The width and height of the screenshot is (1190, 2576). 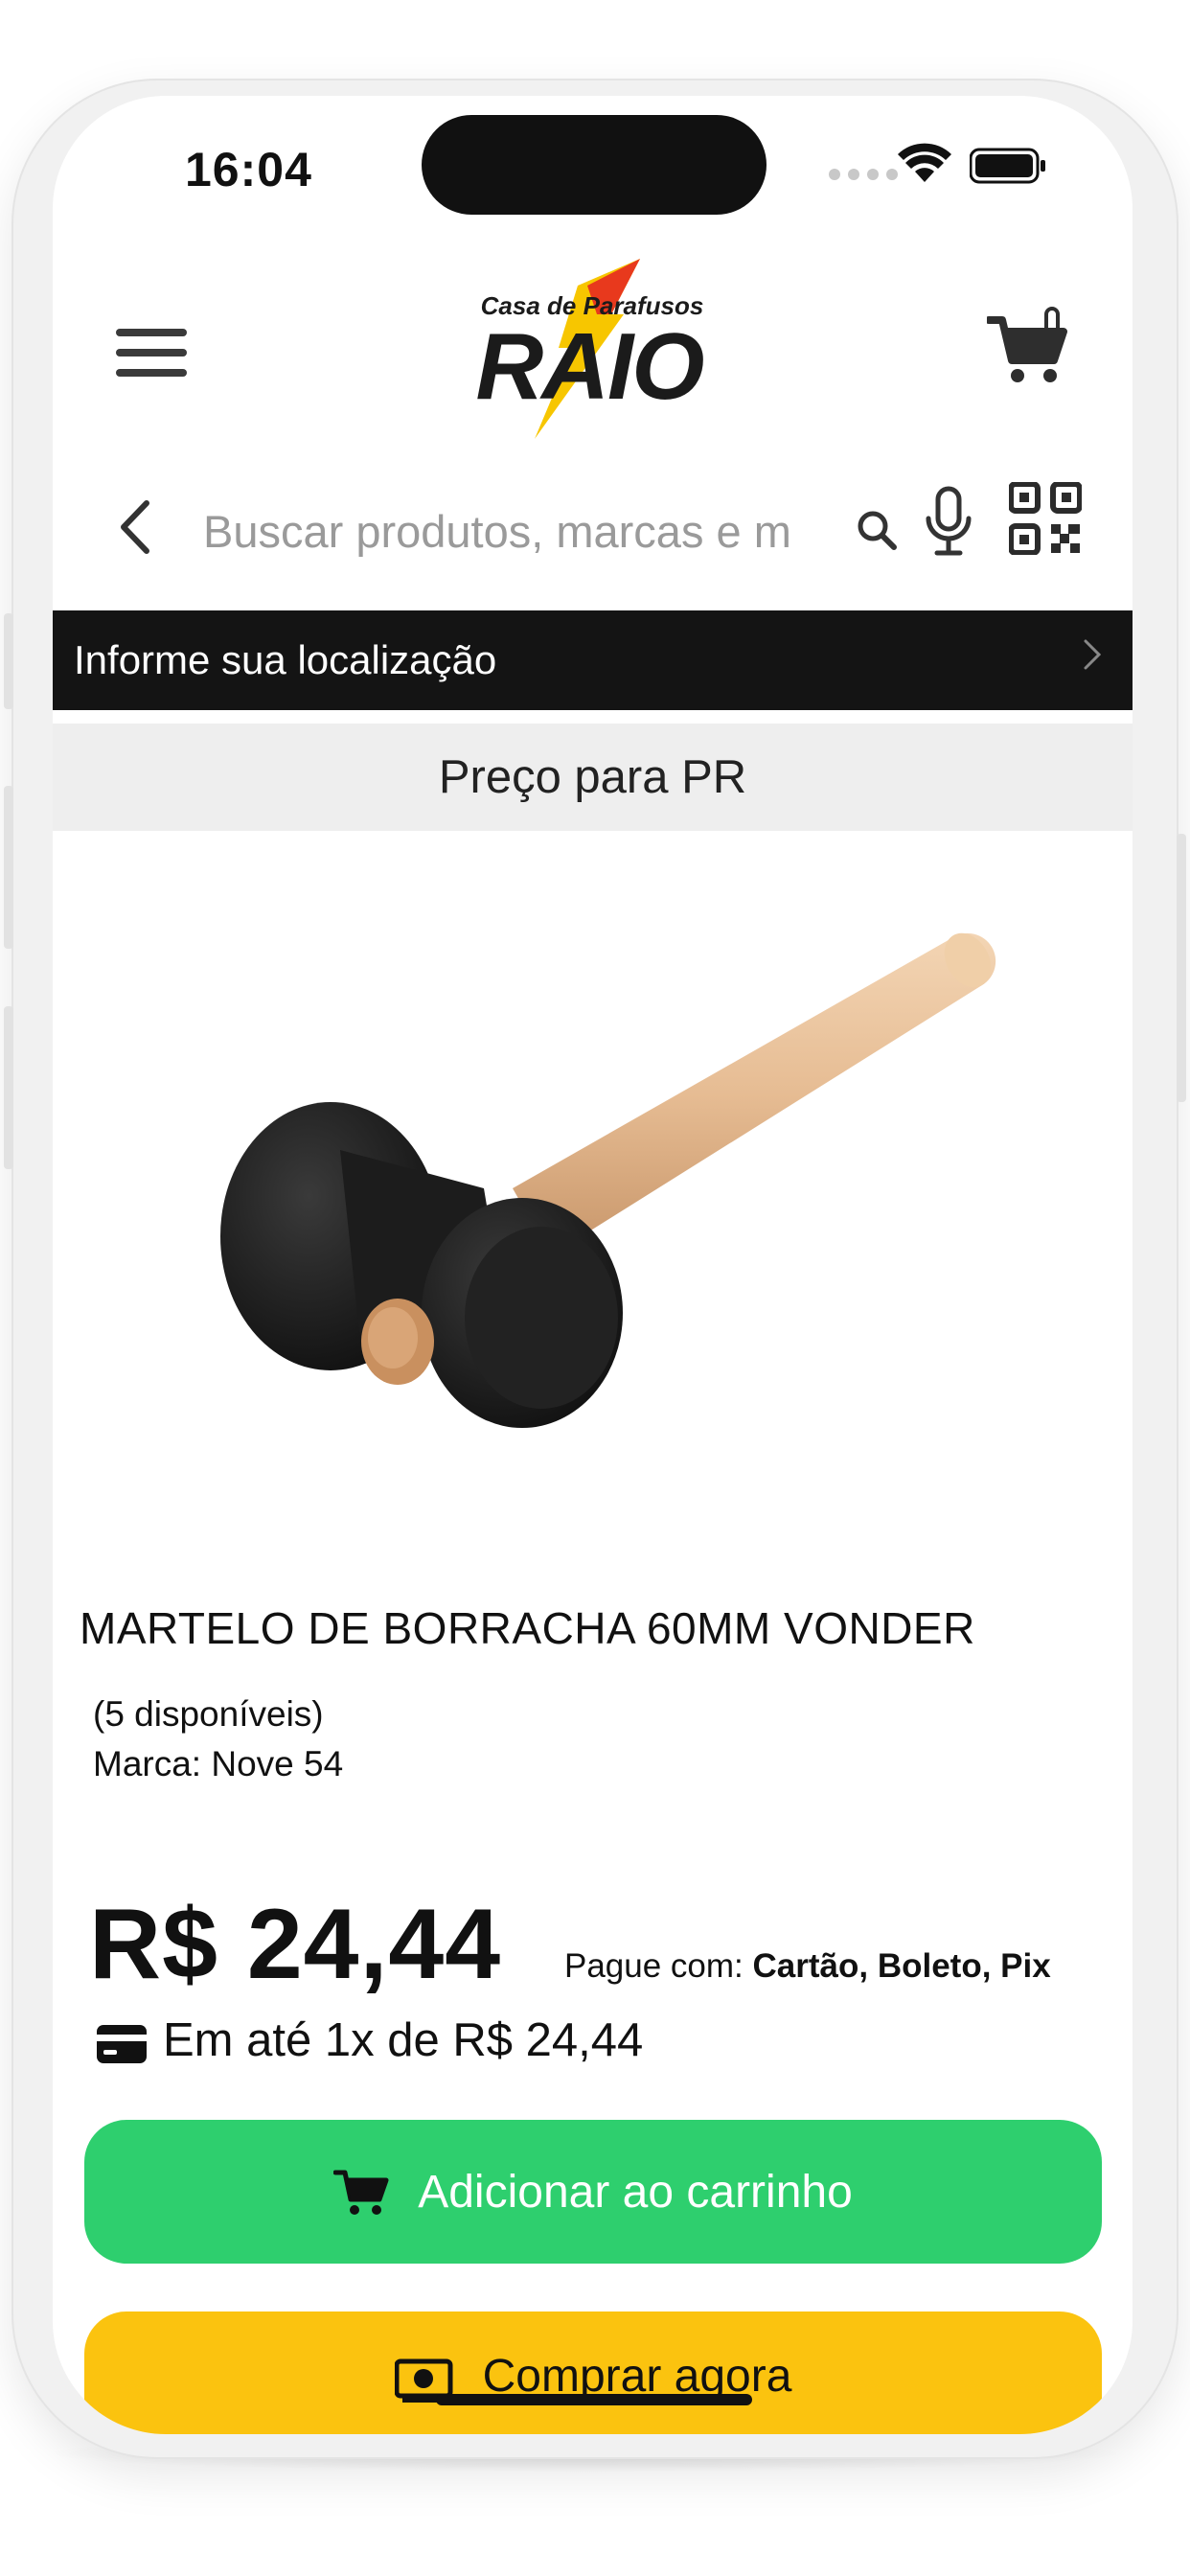 I want to click on menu-icon, so click(x=151, y=355).